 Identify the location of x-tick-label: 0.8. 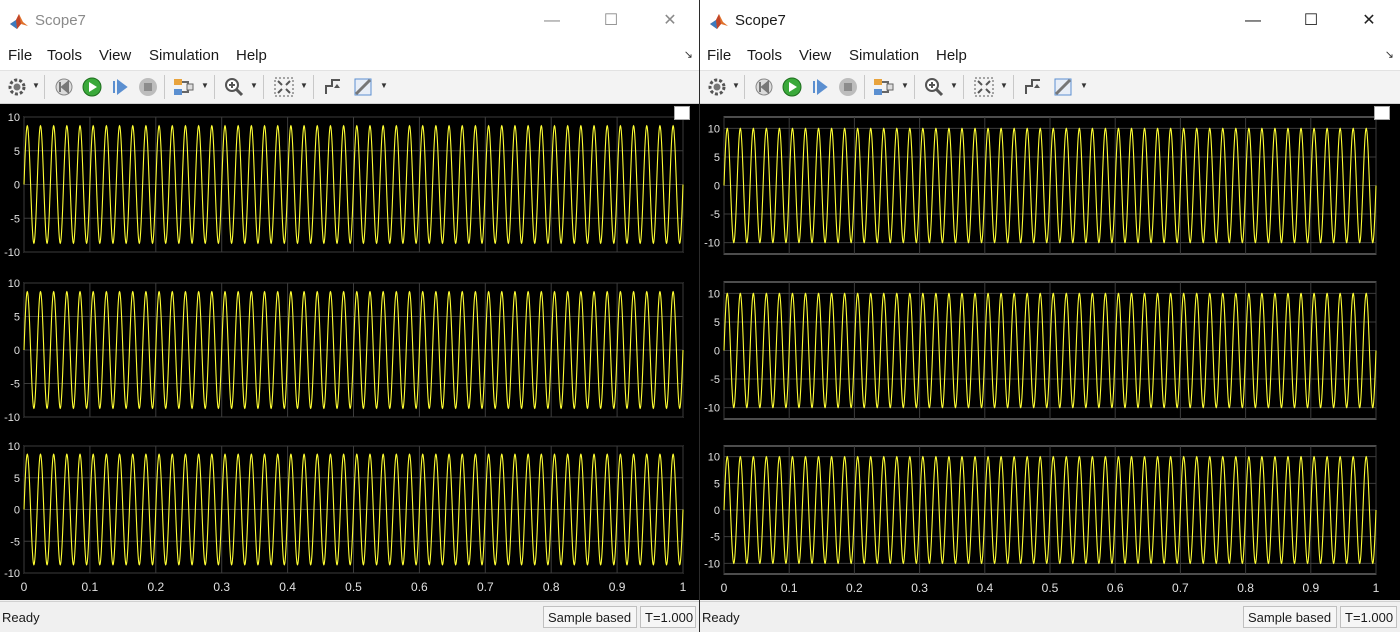
(551, 587).